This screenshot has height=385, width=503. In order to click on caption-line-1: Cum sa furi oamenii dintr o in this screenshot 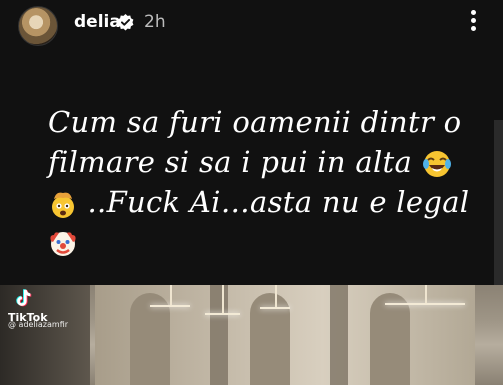, I will do `click(255, 122)`.